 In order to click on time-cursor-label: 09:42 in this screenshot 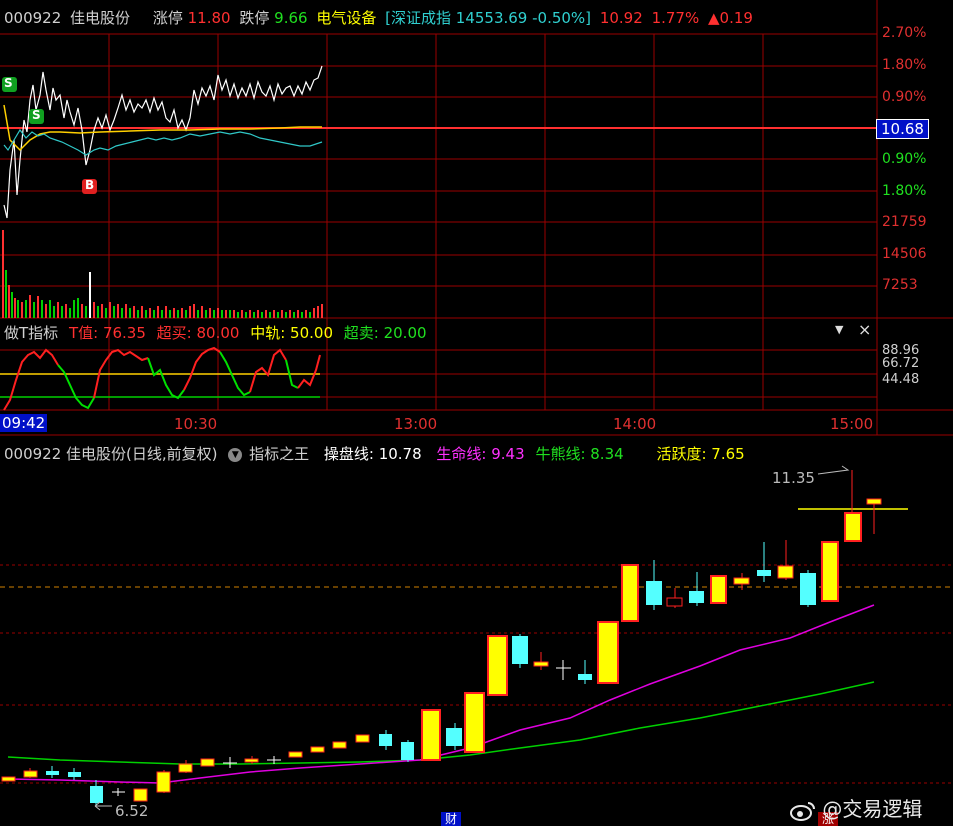, I will do `click(24, 423)`.